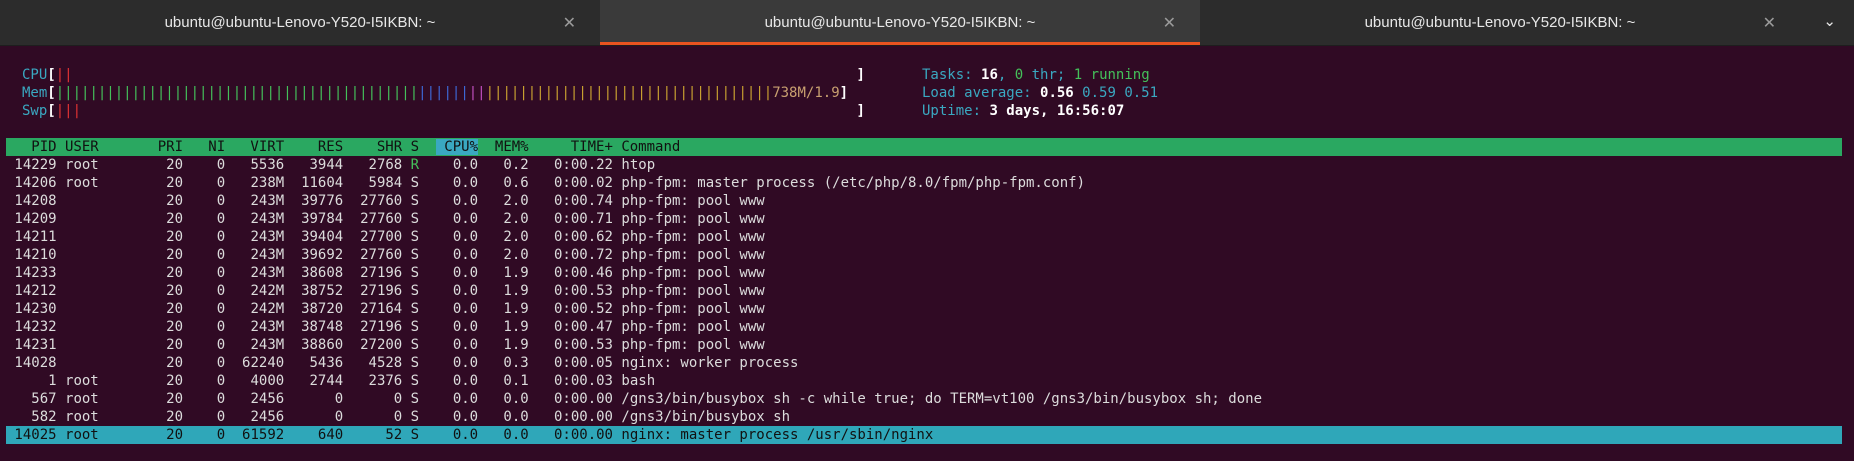  Describe the element at coordinates (381, 273) in the screenshot. I see `table-cell: 27196` at that location.